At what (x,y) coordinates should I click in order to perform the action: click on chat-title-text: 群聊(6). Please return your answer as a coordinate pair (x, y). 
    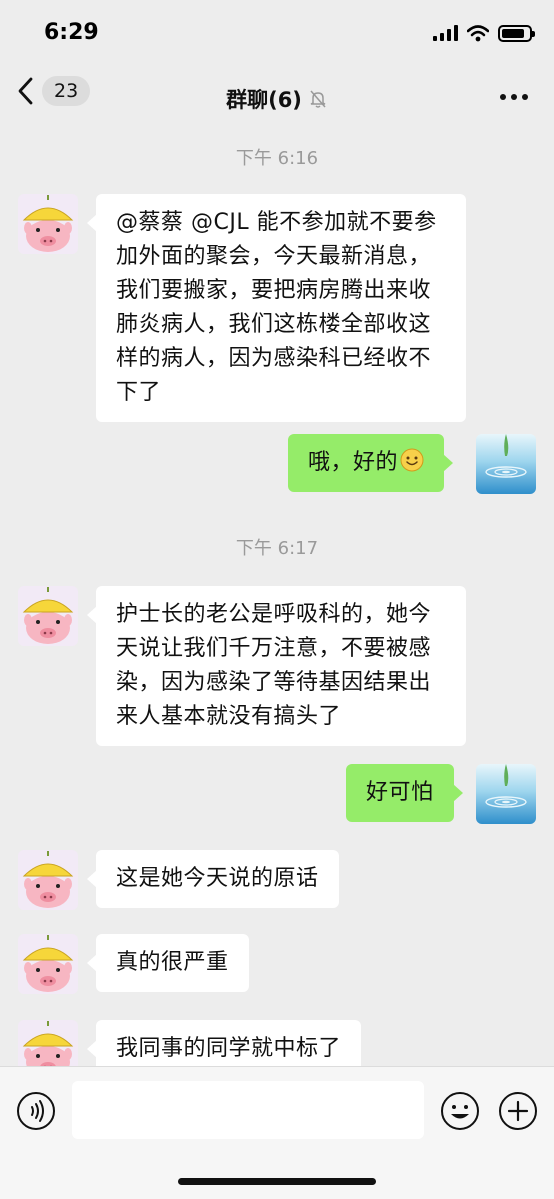
    Looking at the image, I should click on (264, 100).